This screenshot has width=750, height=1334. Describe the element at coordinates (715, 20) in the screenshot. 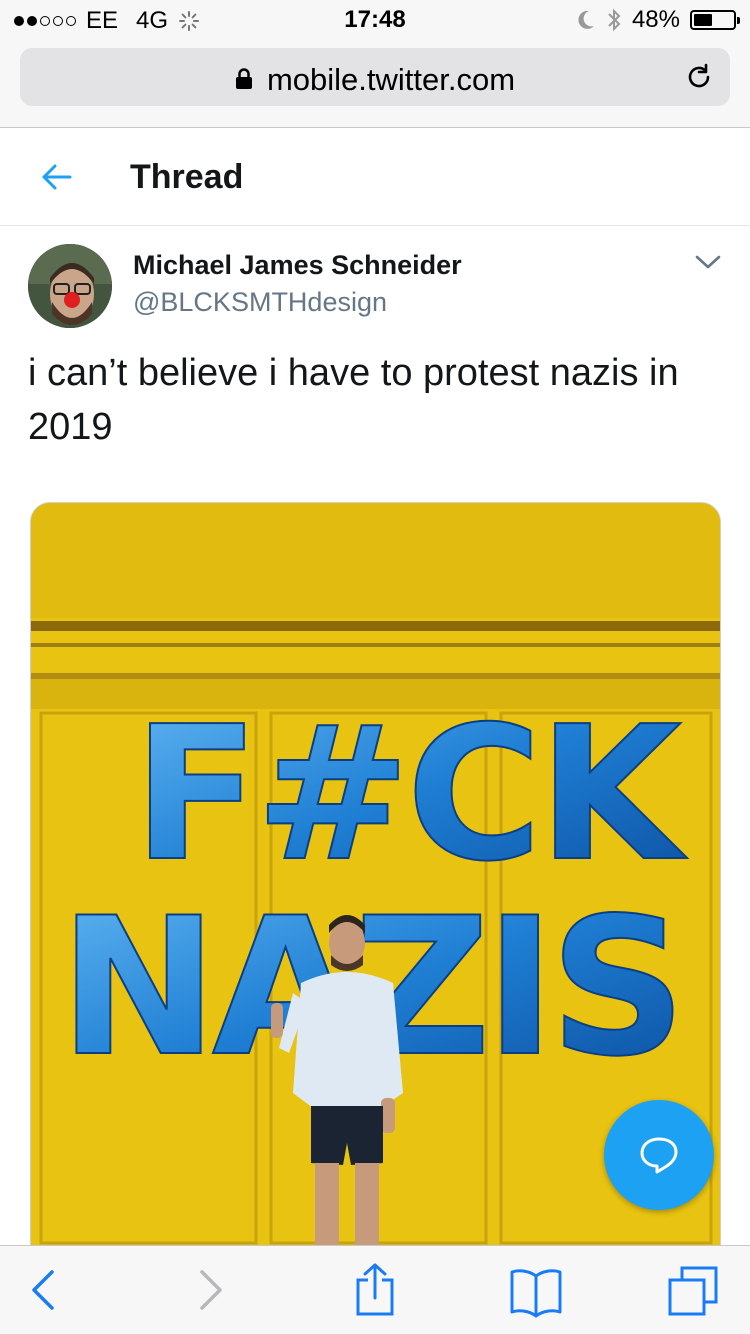

I see `battery-icon` at that location.